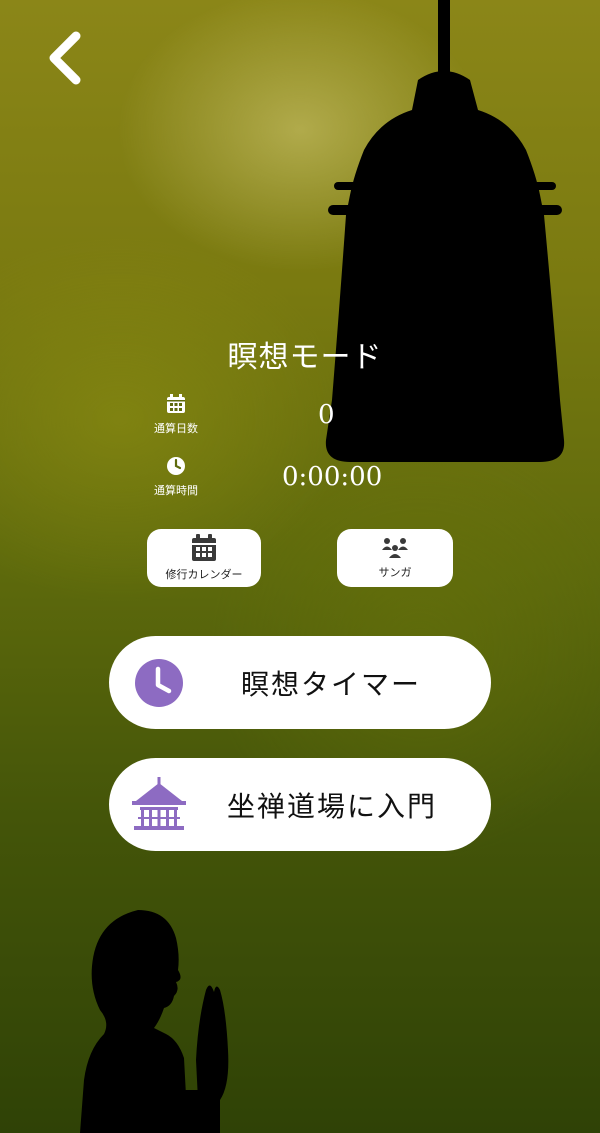 The width and height of the screenshot is (600, 1133). I want to click on page-title: 瞑想モード, so click(305, 357).